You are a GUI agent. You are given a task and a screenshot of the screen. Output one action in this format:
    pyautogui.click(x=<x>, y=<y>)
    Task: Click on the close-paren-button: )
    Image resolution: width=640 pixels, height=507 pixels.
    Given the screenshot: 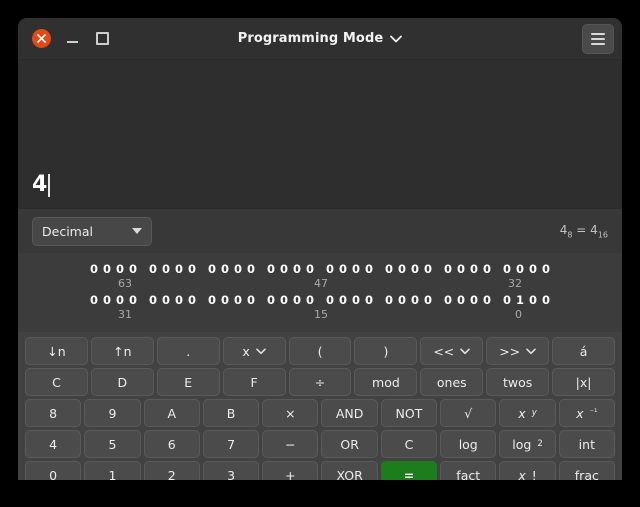 What is the action you would take?
    pyautogui.click(x=386, y=351)
    